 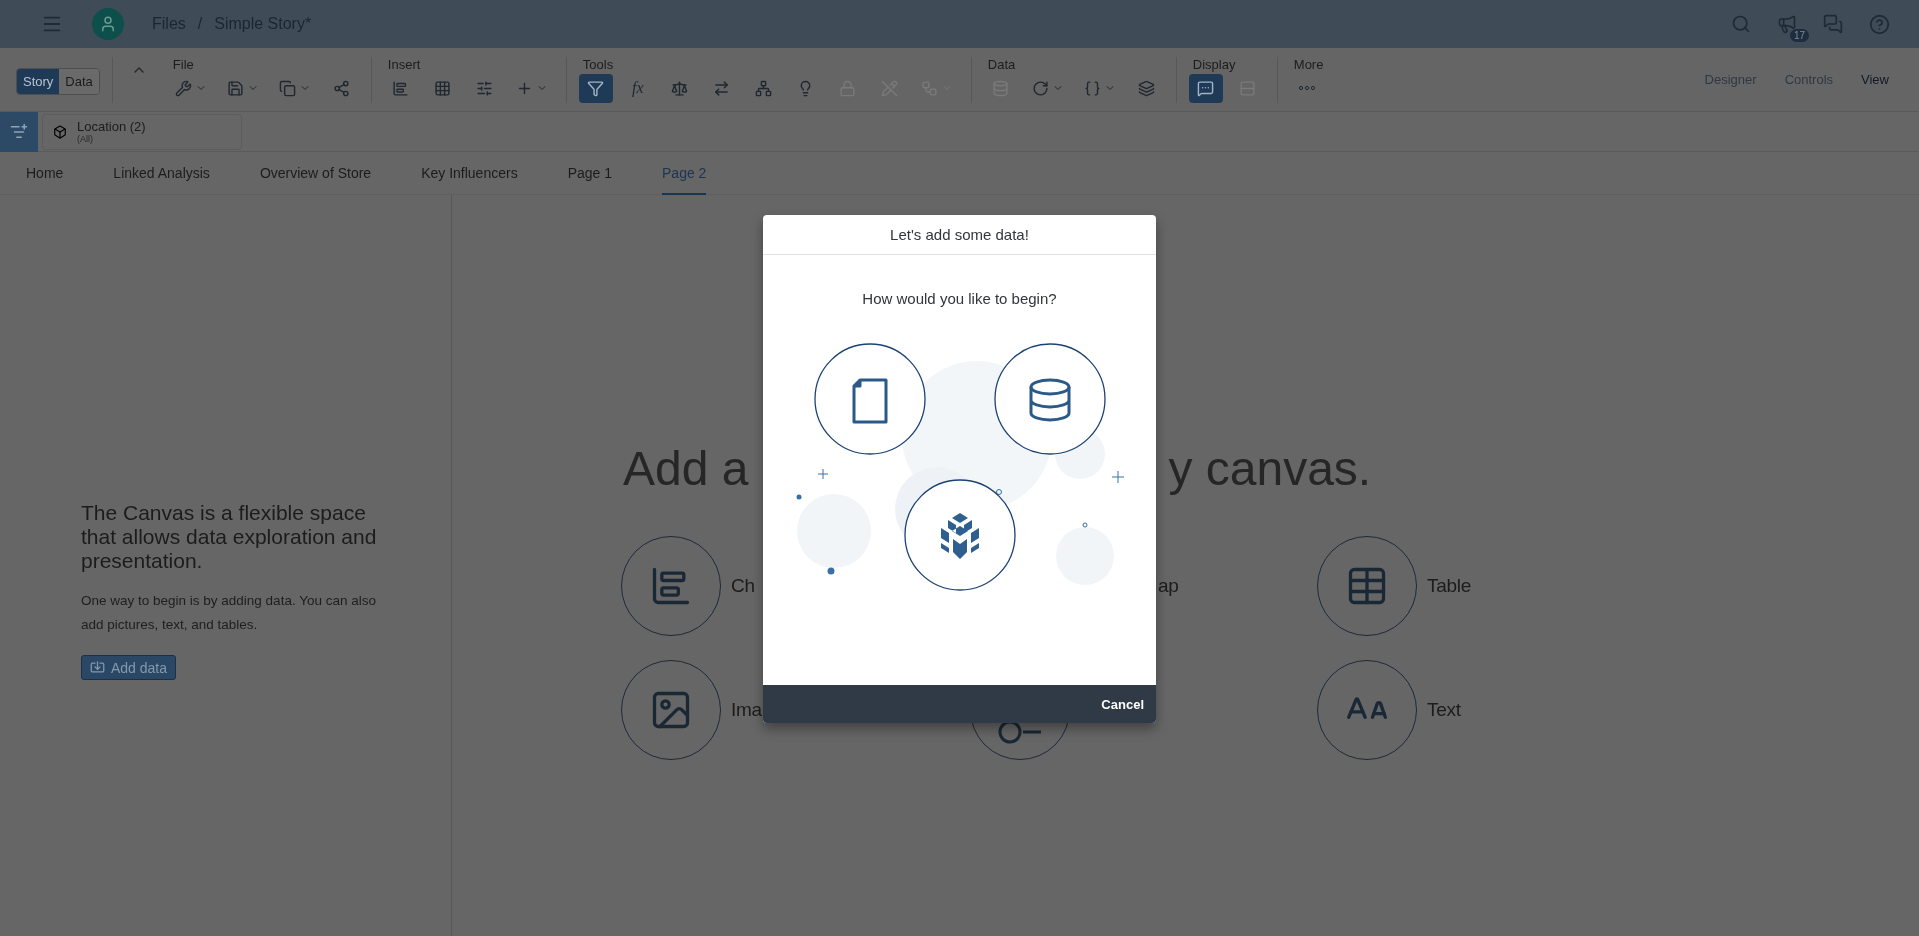 I want to click on toggle-option: Data, so click(x=79, y=81).